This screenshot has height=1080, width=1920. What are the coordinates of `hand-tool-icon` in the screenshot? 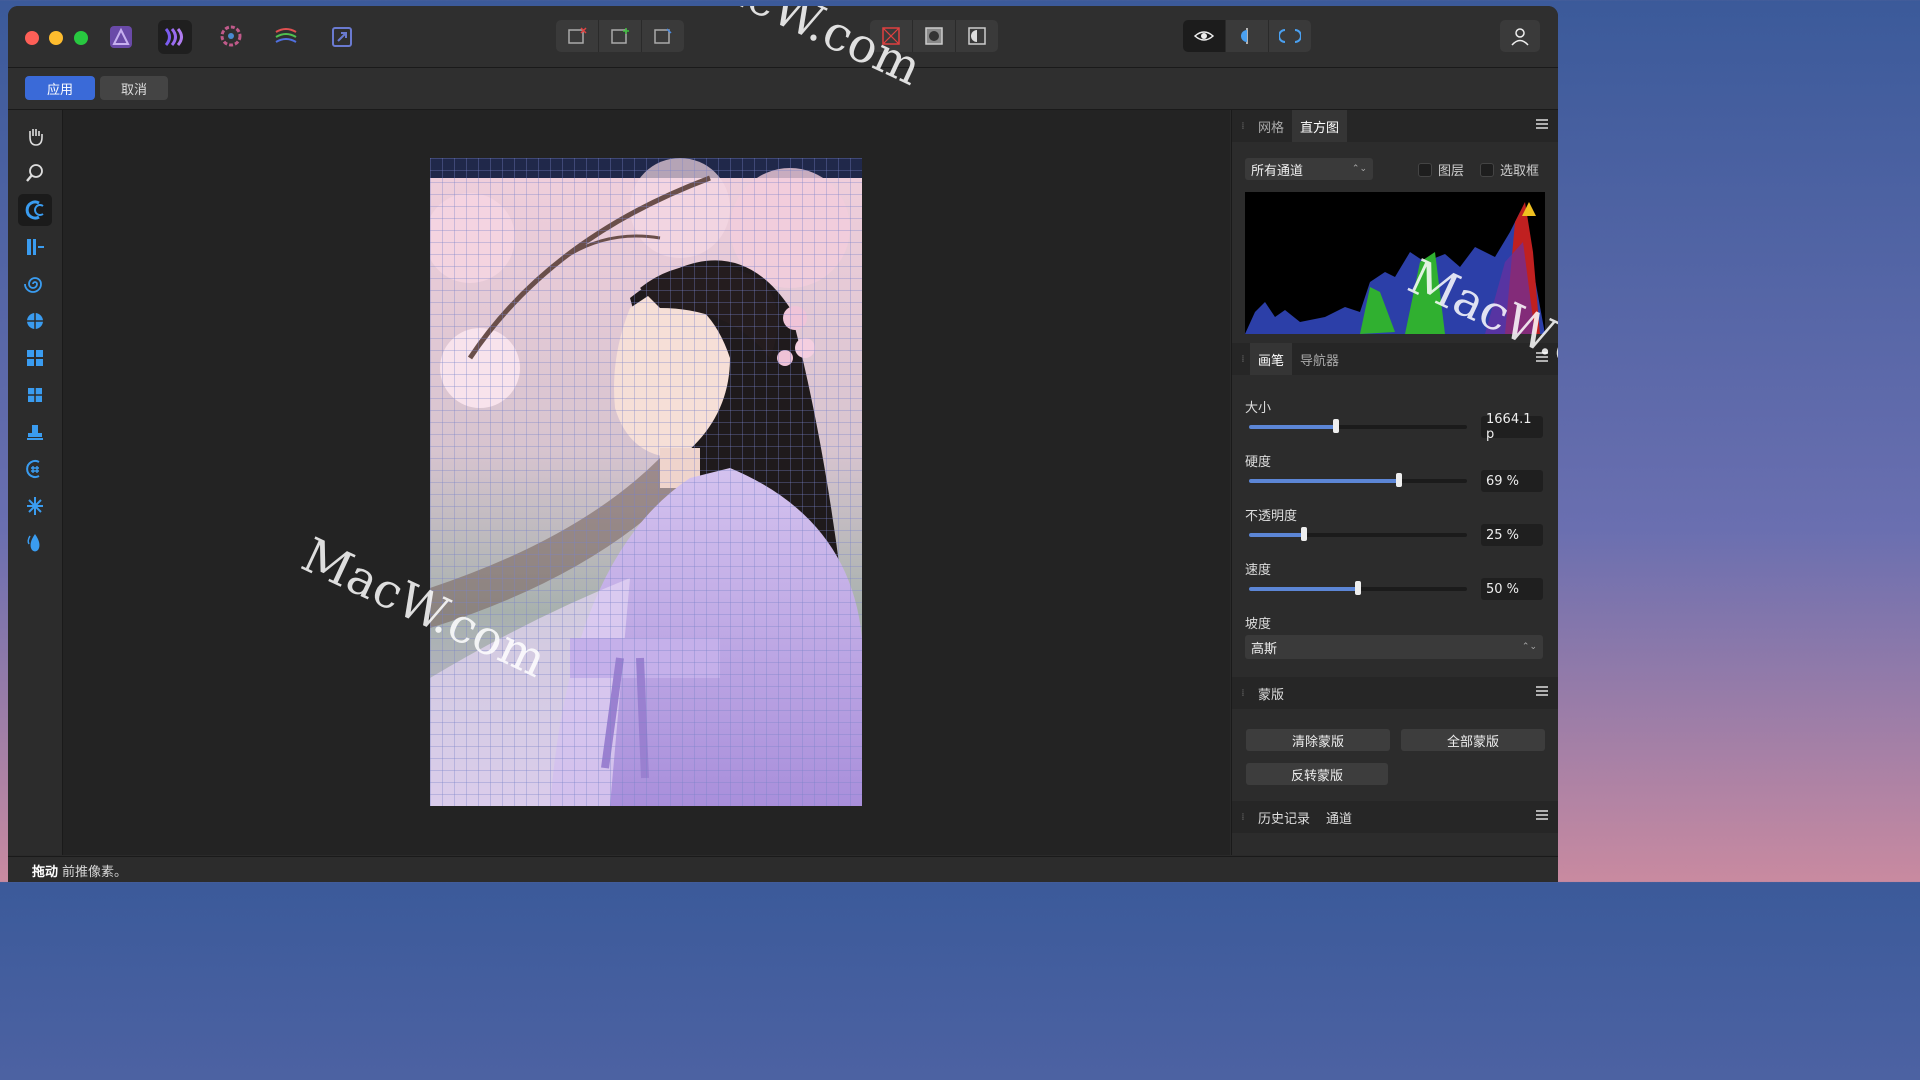 It's located at (35, 136).